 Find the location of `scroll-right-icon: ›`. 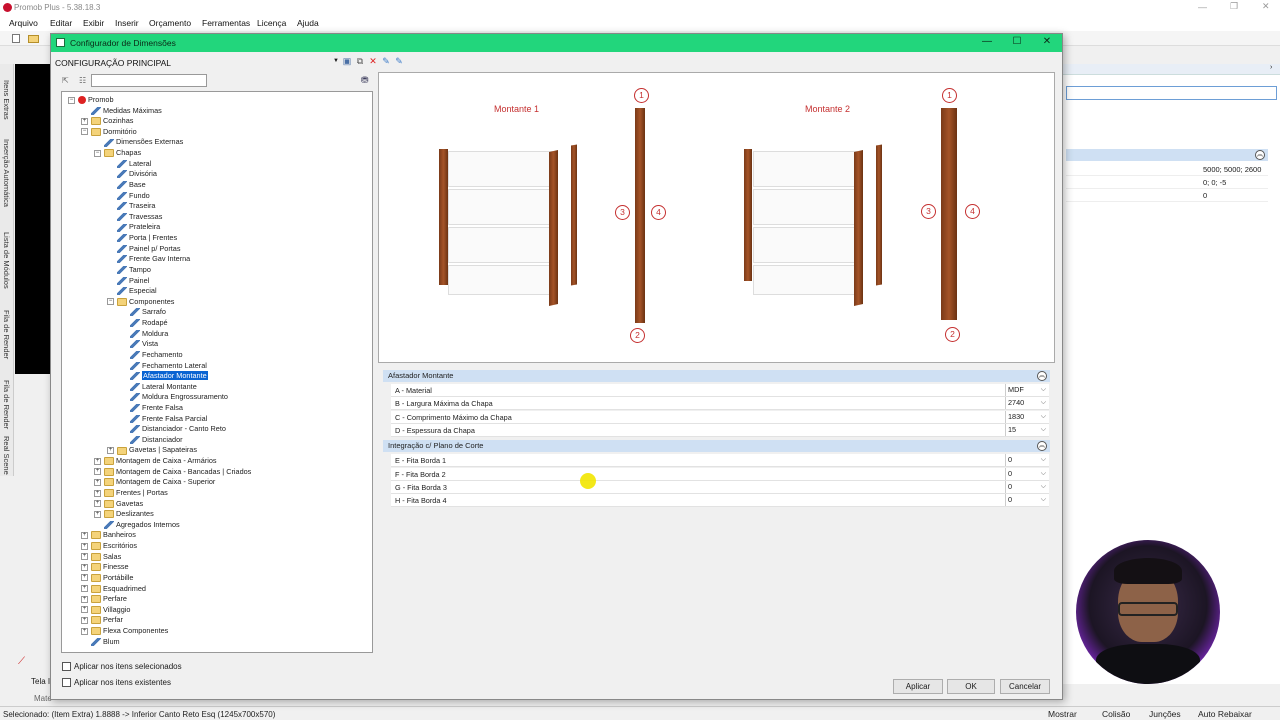

scroll-right-icon: › is located at coordinates (1271, 67).